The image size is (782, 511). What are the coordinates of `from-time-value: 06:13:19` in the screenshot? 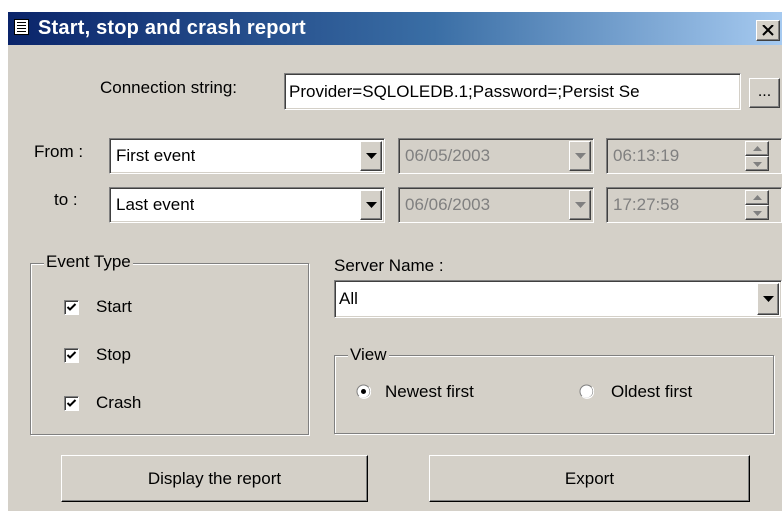 It's located at (646, 155).